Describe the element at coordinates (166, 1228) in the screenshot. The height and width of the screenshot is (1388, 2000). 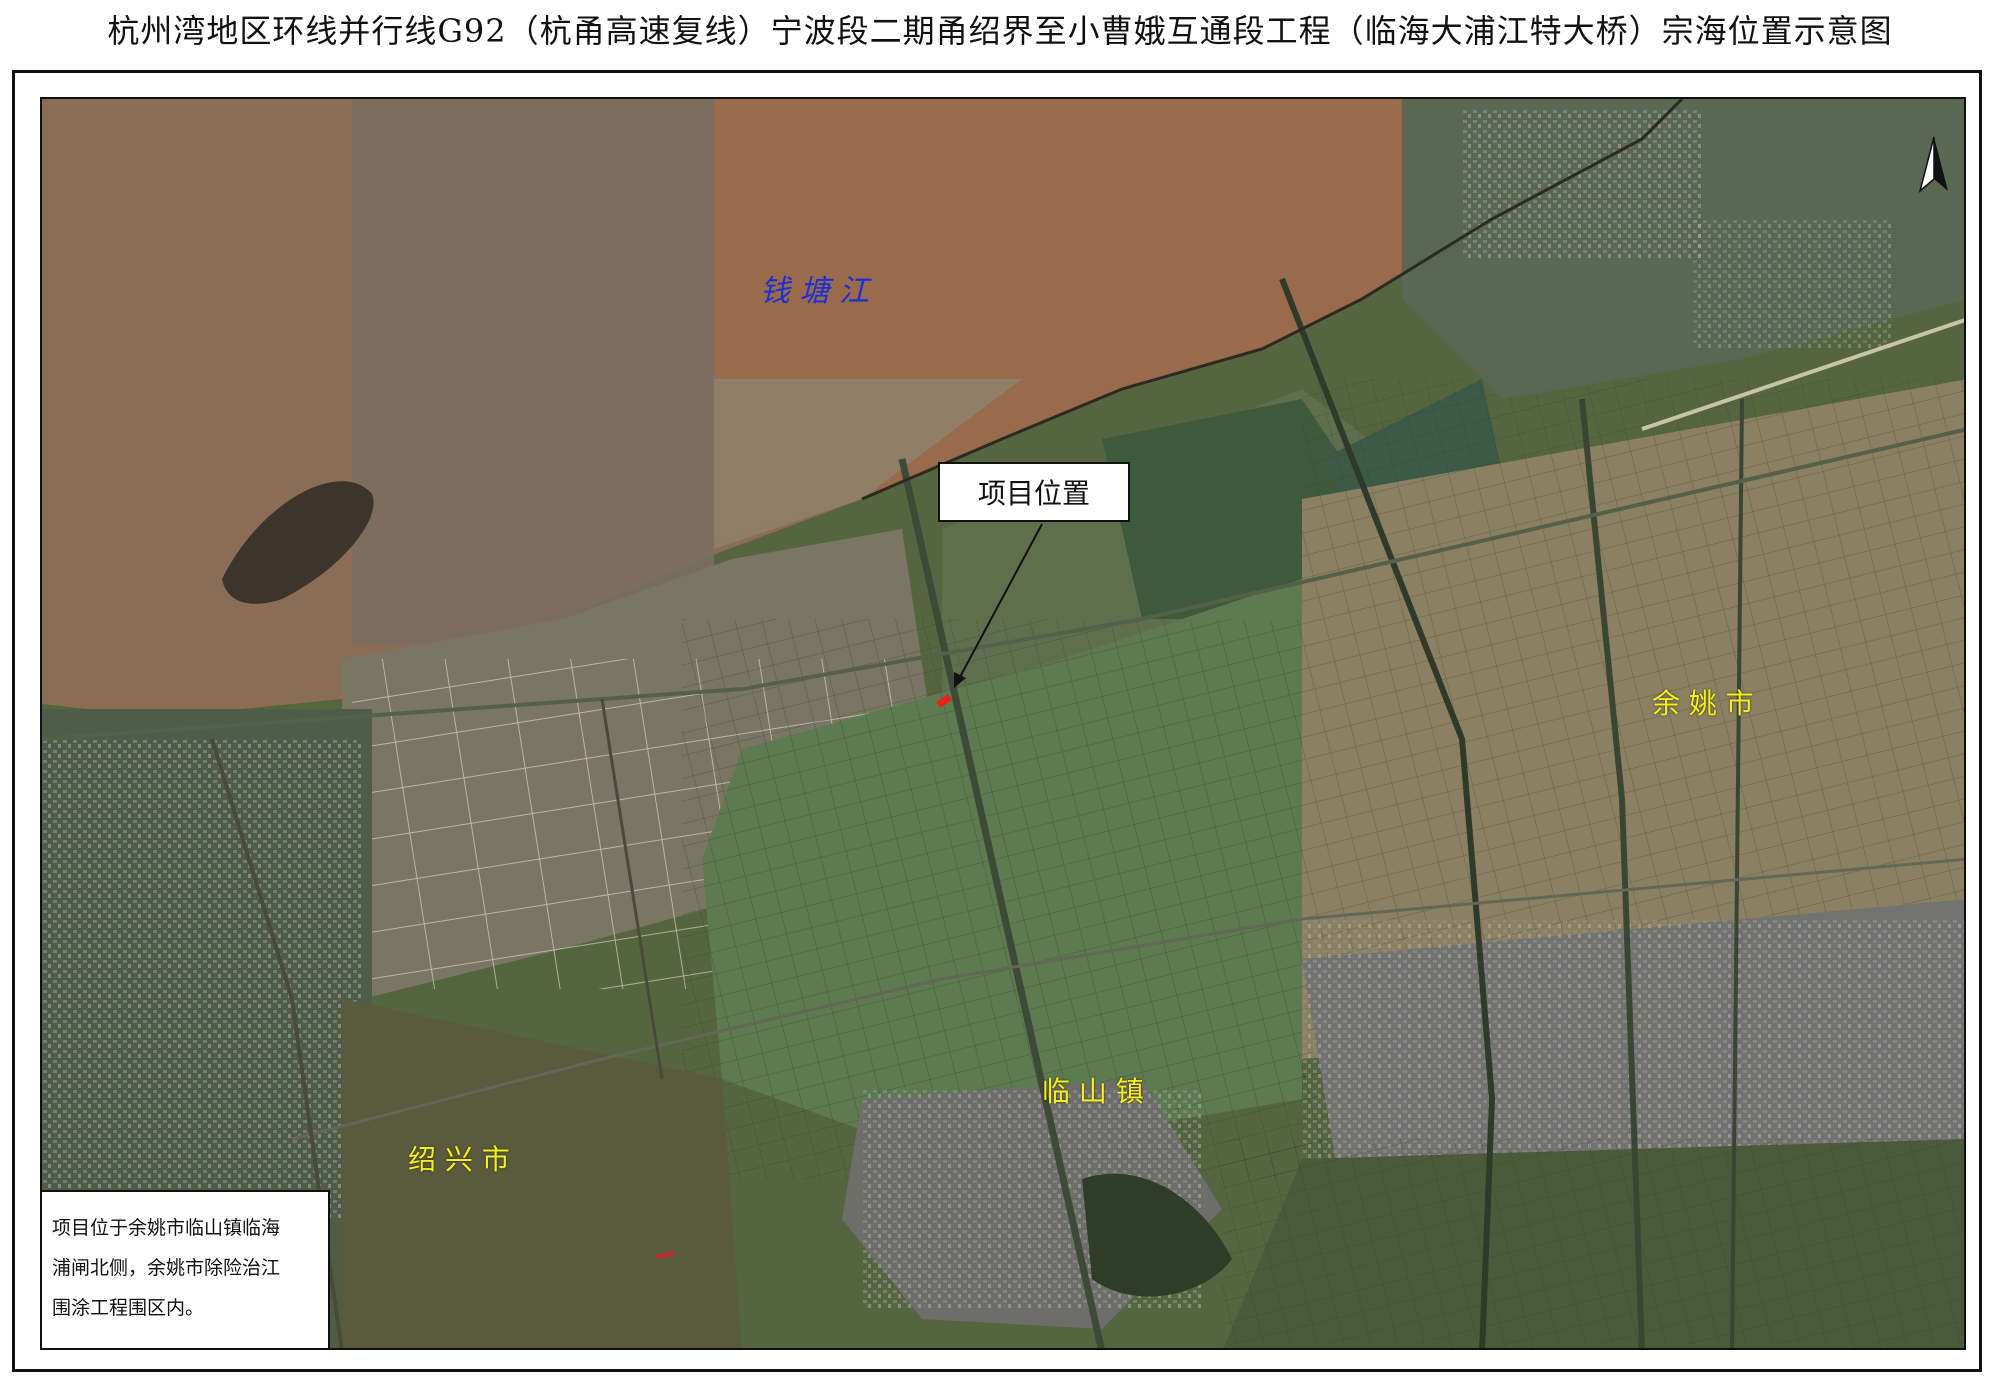
I see `note-line: 项目位于余姚市临山镇临海` at that location.